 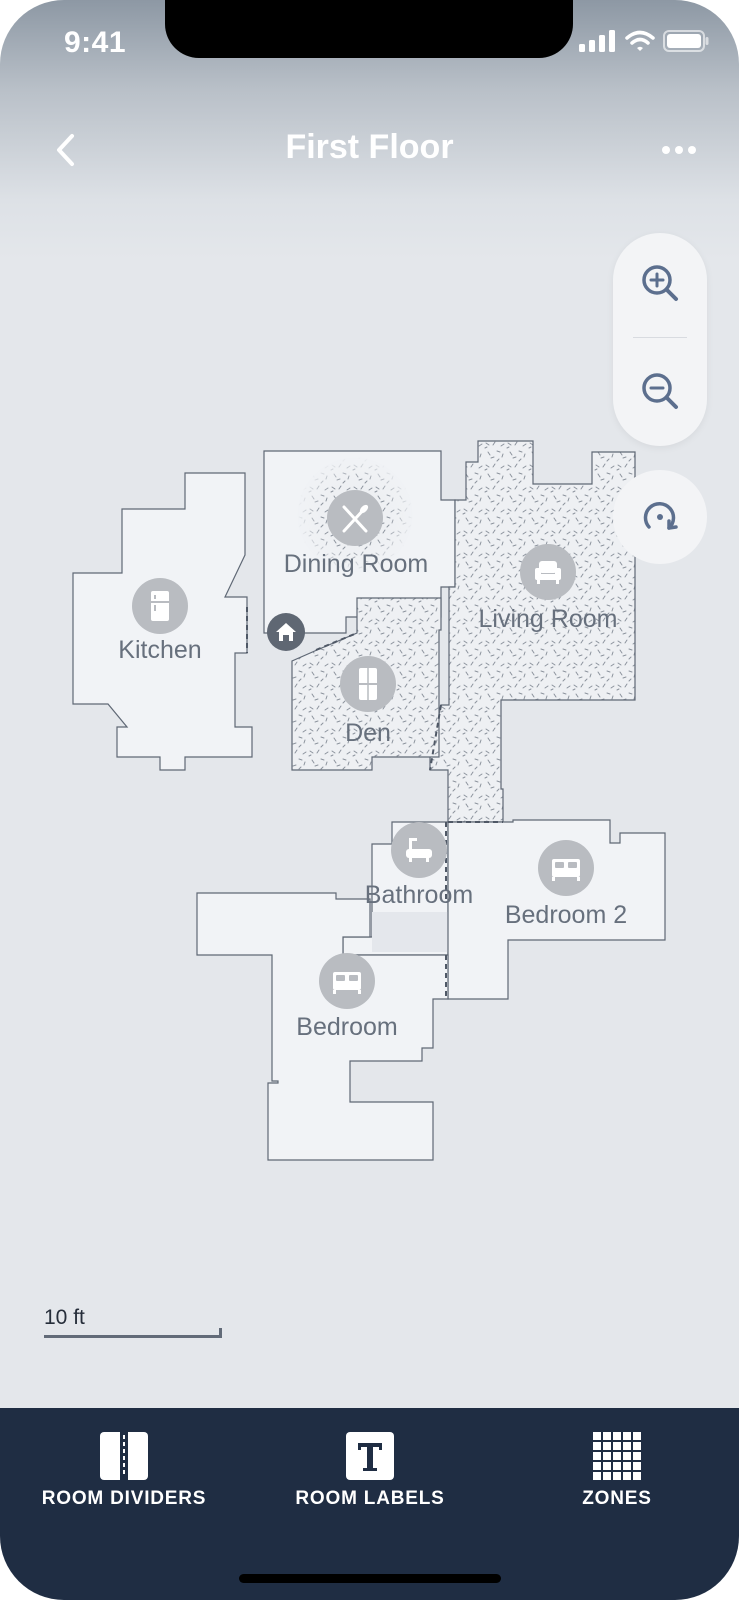 What do you see at coordinates (356, 564) in the screenshot?
I see `room-label-dining: Dining Room` at bounding box center [356, 564].